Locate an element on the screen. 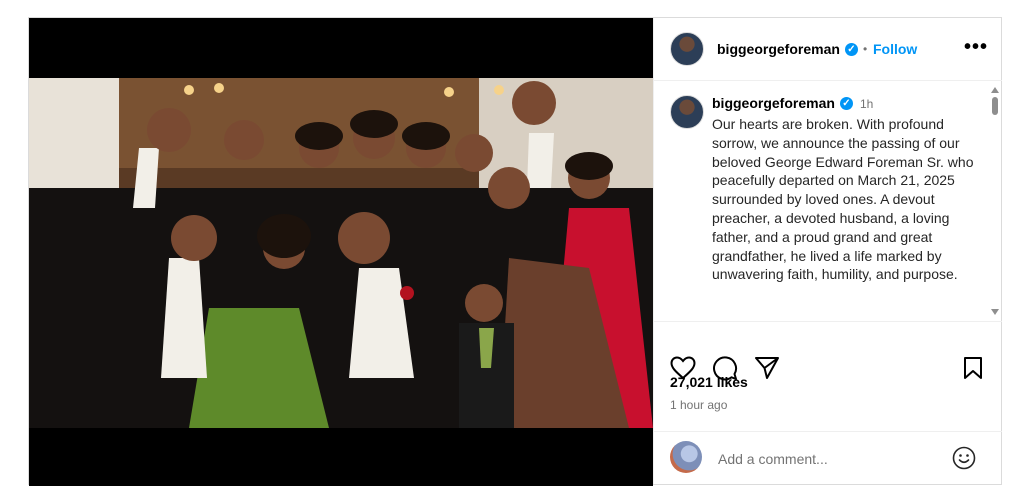 Image resolution: width=1024 pixels, height=500 pixels. bookmark-icon is located at coordinates (973, 368).